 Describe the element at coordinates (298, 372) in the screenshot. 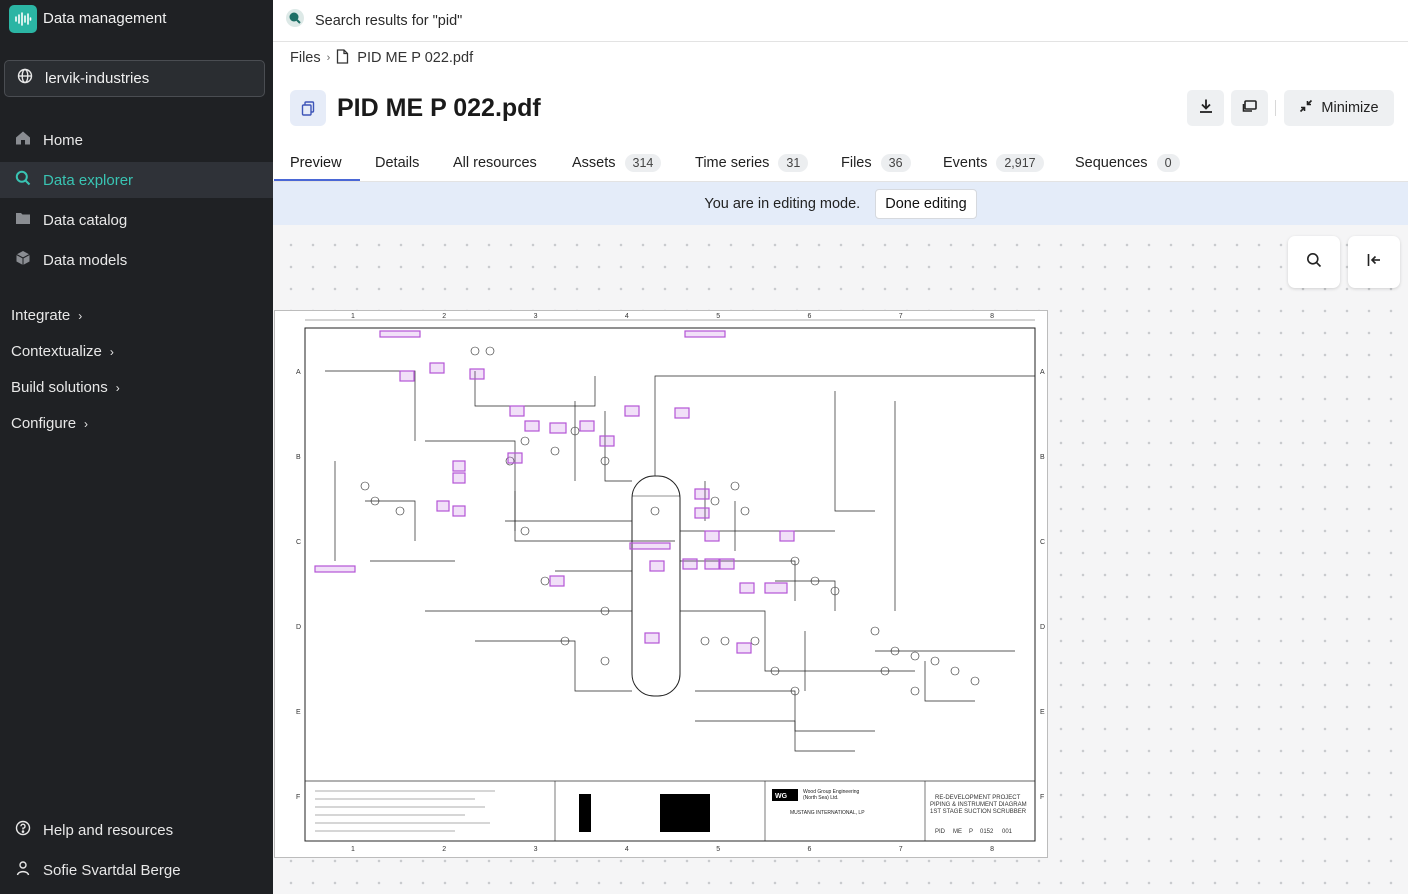

I see `grid-row-label: A` at that location.